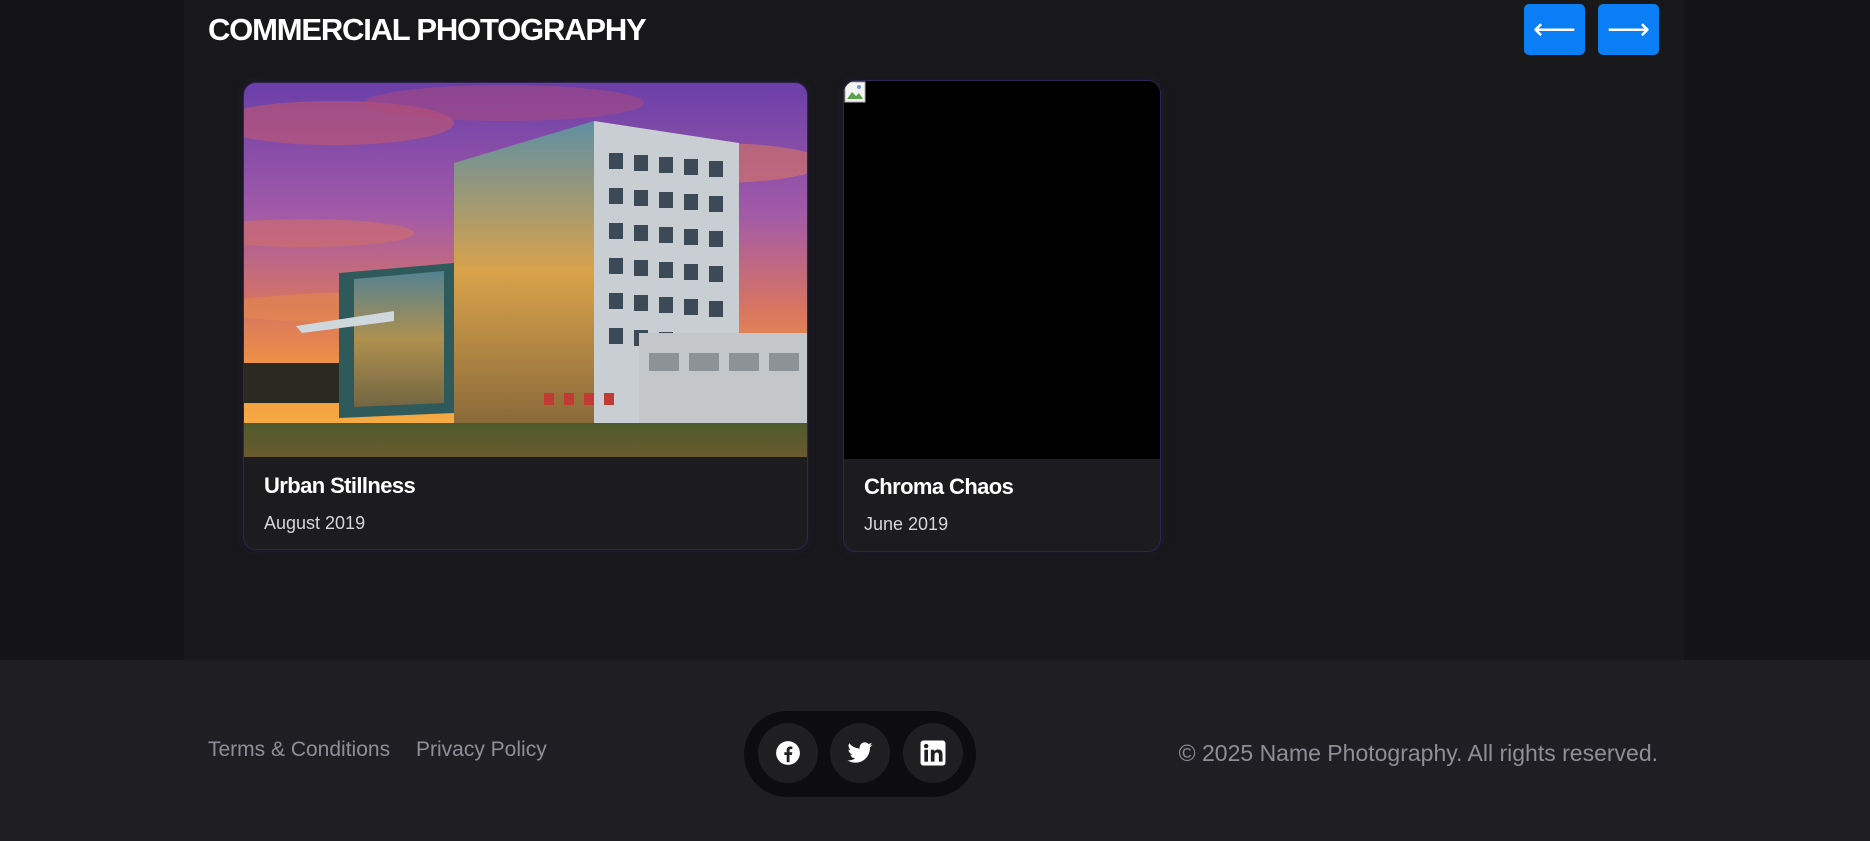 The height and width of the screenshot is (841, 1870). What do you see at coordinates (340, 485) in the screenshot?
I see `card-title: Urban Stillness` at bounding box center [340, 485].